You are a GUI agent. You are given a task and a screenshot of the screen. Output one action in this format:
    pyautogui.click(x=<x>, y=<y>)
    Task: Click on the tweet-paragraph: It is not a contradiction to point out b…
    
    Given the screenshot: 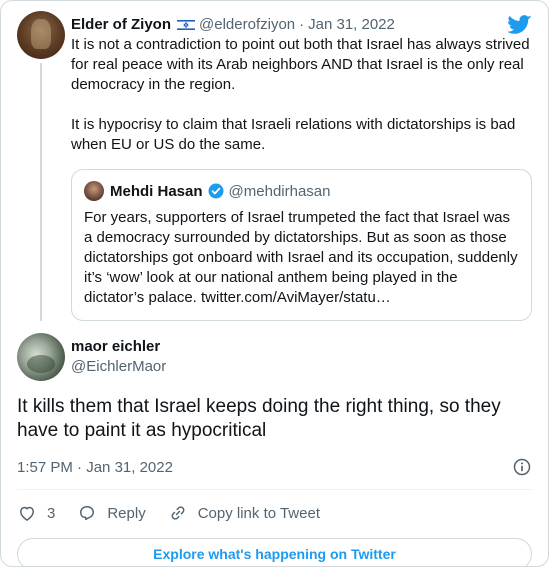 What is the action you would take?
    pyautogui.click(x=300, y=64)
    